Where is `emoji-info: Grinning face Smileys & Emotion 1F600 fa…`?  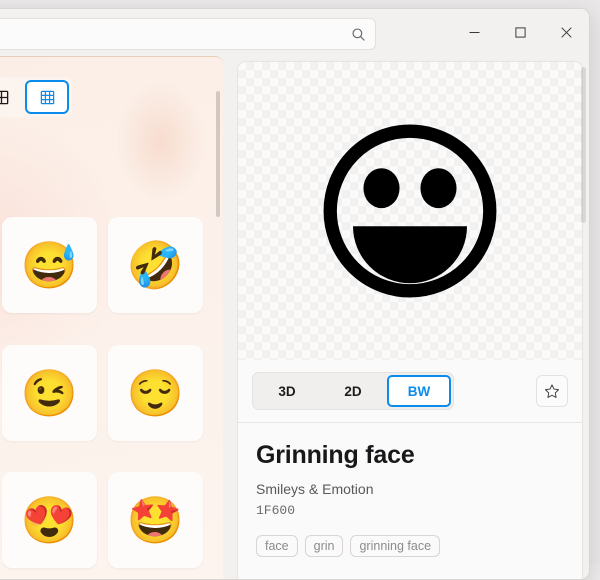 emoji-info: Grinning face Smileys & Emotion 1F600 fa… is located at coordinates (410, 490).